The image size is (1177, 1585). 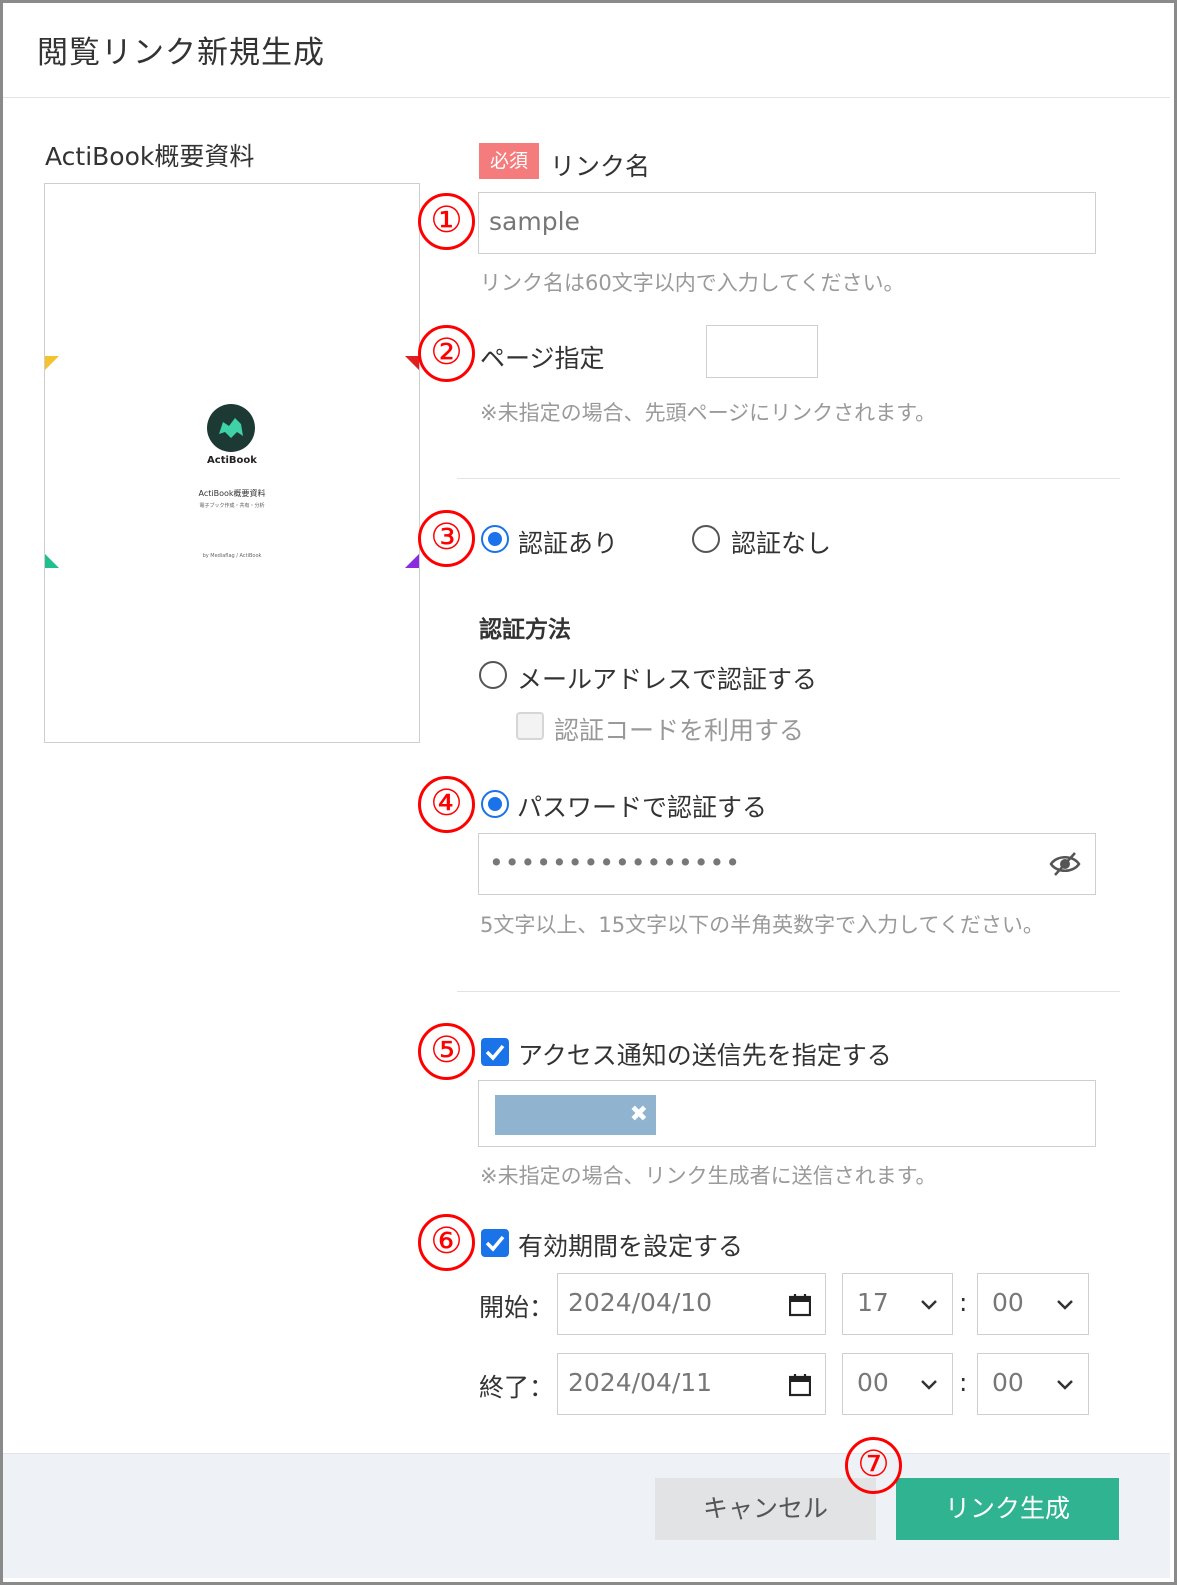 What do you see at coordinates (446, 1051) in the screenshot?
I see `annotation-marker-5: ⑤` at bounding box center [446, 1051].